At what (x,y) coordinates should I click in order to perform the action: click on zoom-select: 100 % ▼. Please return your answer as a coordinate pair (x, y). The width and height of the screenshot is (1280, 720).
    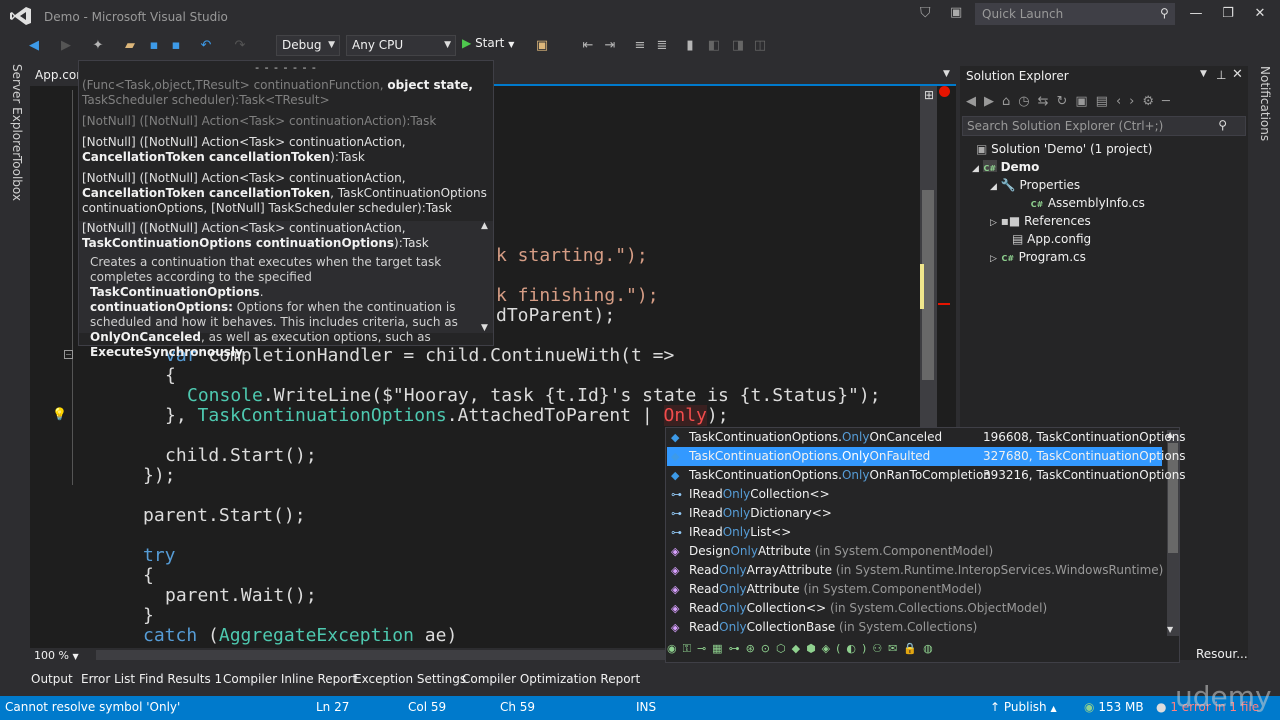
    Looking at the image, I should click on (60, 656).